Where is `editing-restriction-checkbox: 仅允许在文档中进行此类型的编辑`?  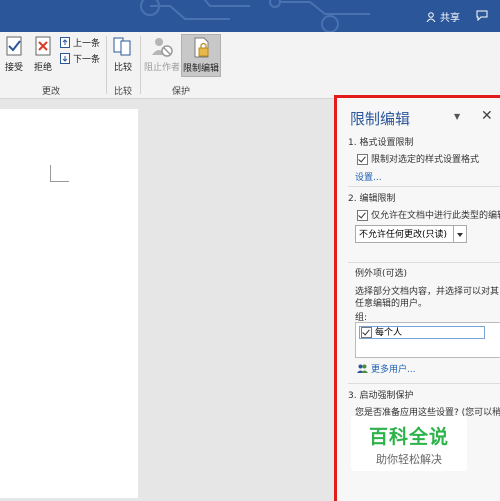 editing-restriction-checkbox: 仅允许在文档中进行此类型的编辑 is located at coordinates (428, 214).